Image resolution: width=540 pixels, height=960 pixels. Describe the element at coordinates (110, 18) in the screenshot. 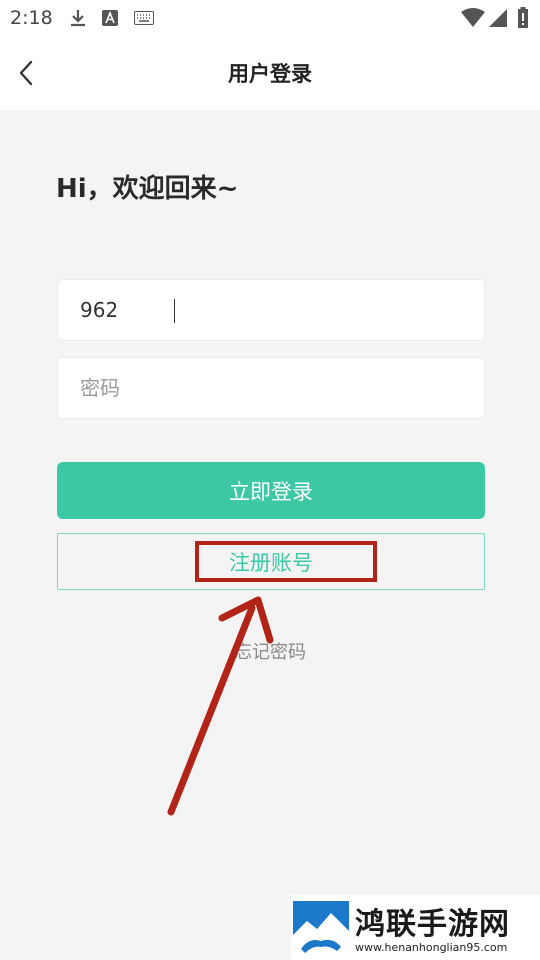

I see `font-icon` at that location.